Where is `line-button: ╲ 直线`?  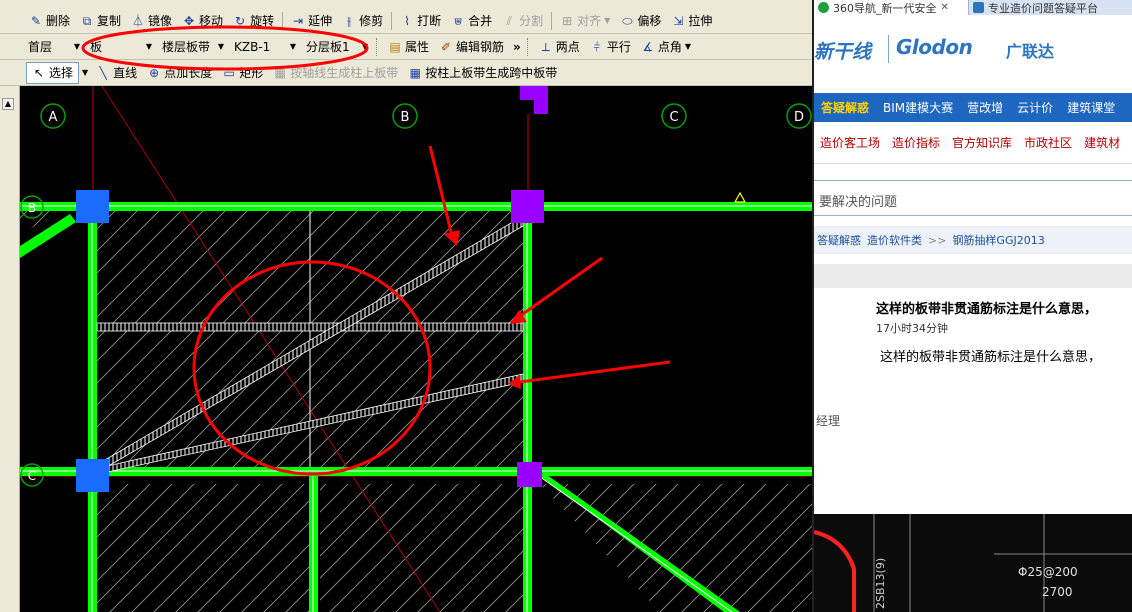
line-button: ╲ 直线 is located at coordinates (116, 73).